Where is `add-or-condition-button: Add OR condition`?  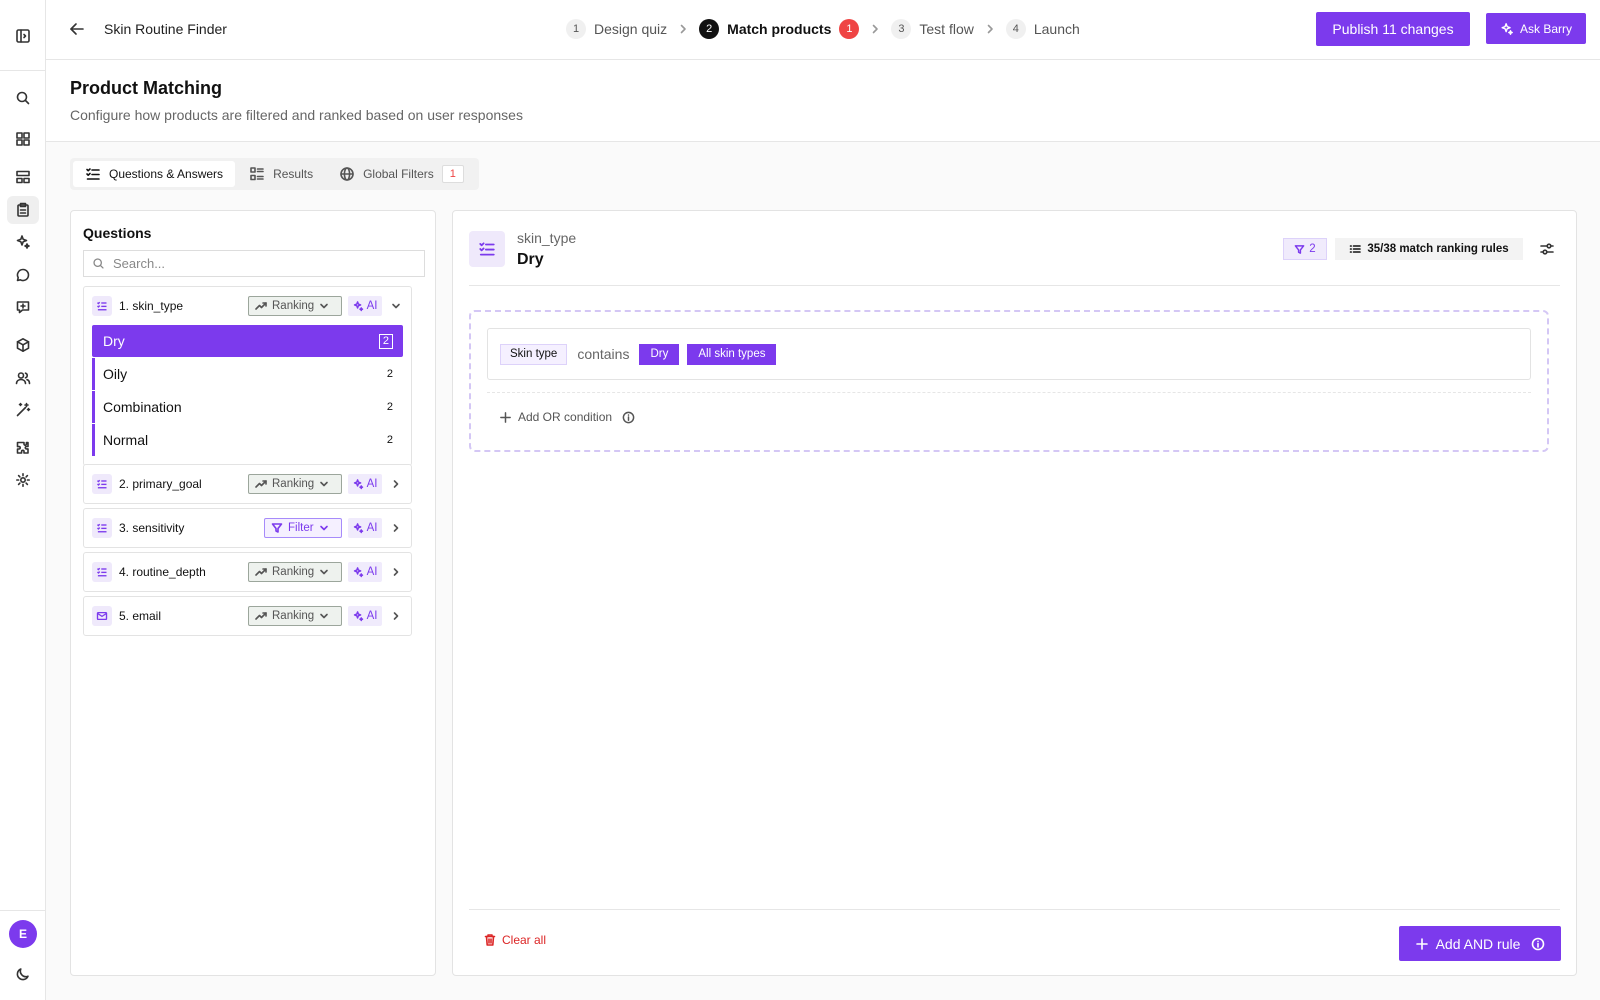 add-or-condition-button: Add OR condition is located at coordinates (567, 417).